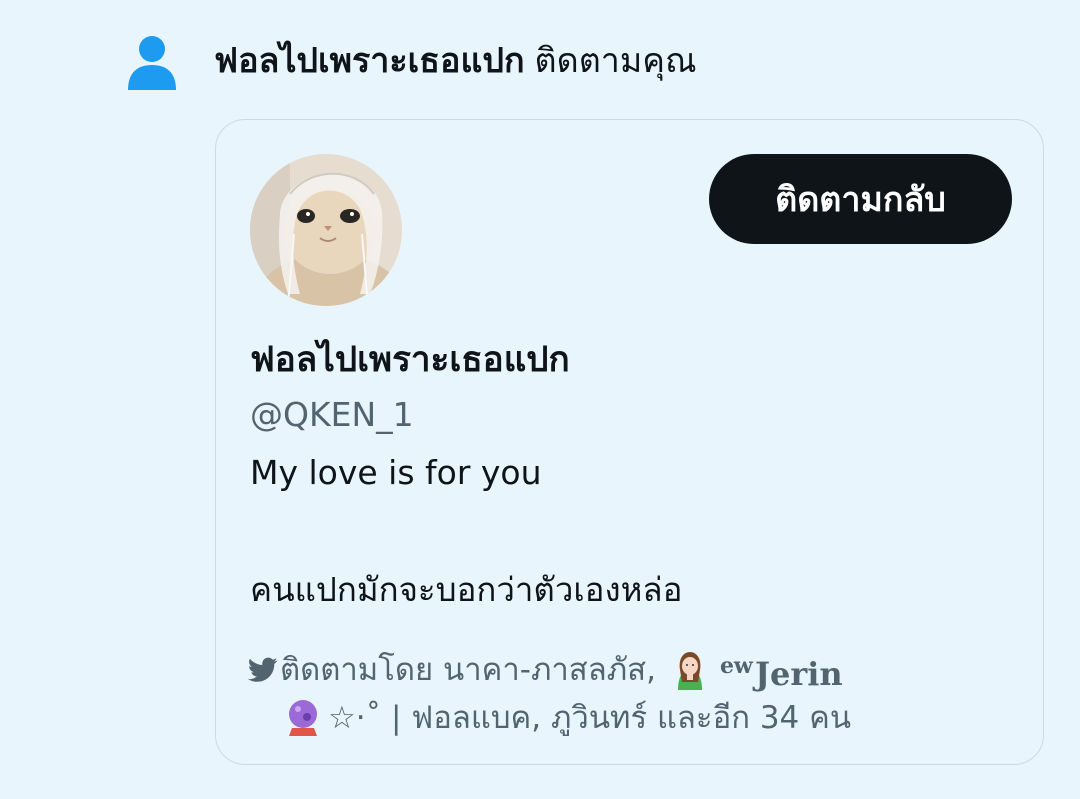  I want to click on notification-text: ฟอลไปเพราะเธอแปก ติดตามคุณ, so click(455, 61).